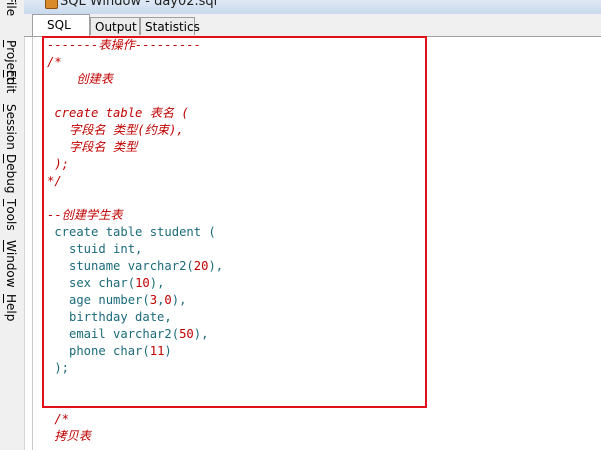 The image size is (601, 450). I want to click on code-token: create table 表名 (, so click(118, 113).